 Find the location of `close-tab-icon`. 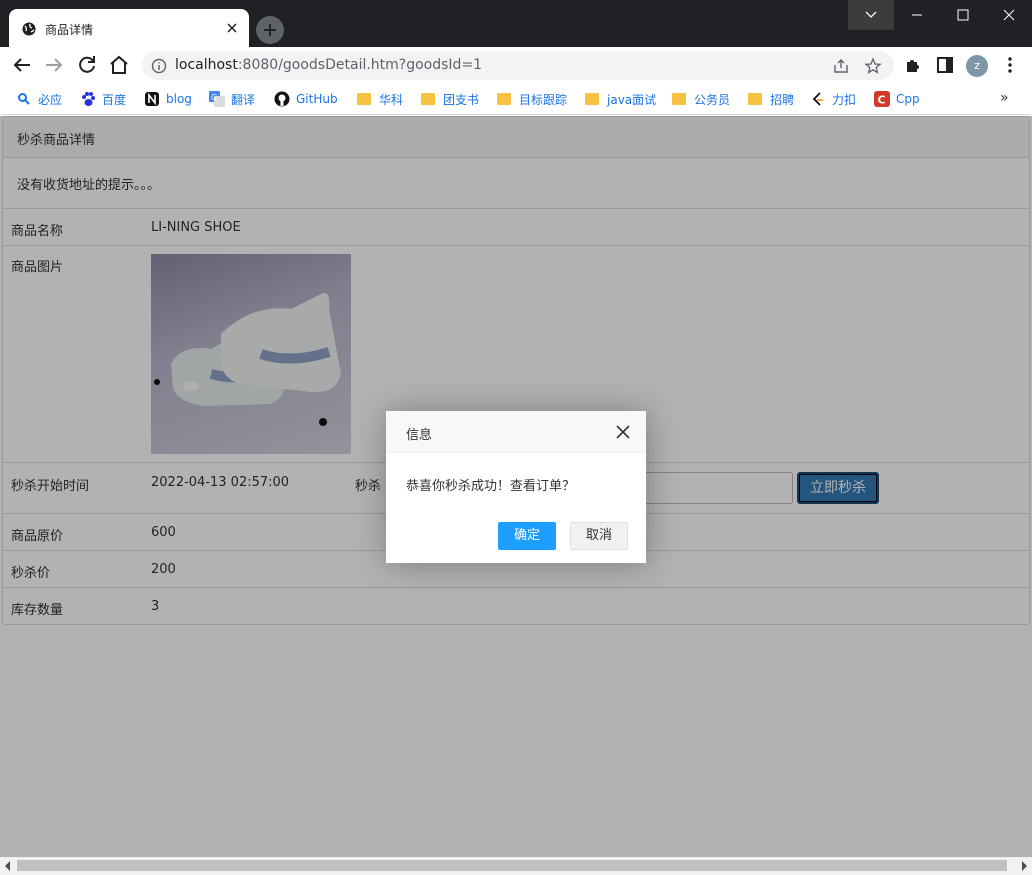

close-tab-icon is located at coordinates (232, 28).